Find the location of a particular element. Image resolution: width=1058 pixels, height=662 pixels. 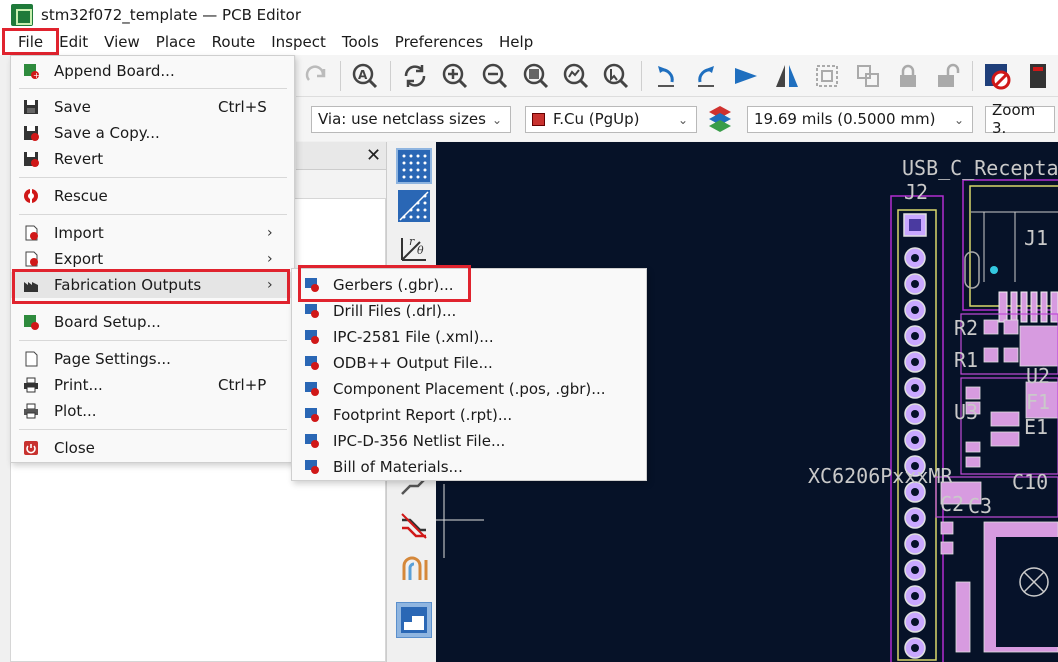

menu-item-fabrication-outputs: Fabrication Outputs › is located at coordinates (152, 285).